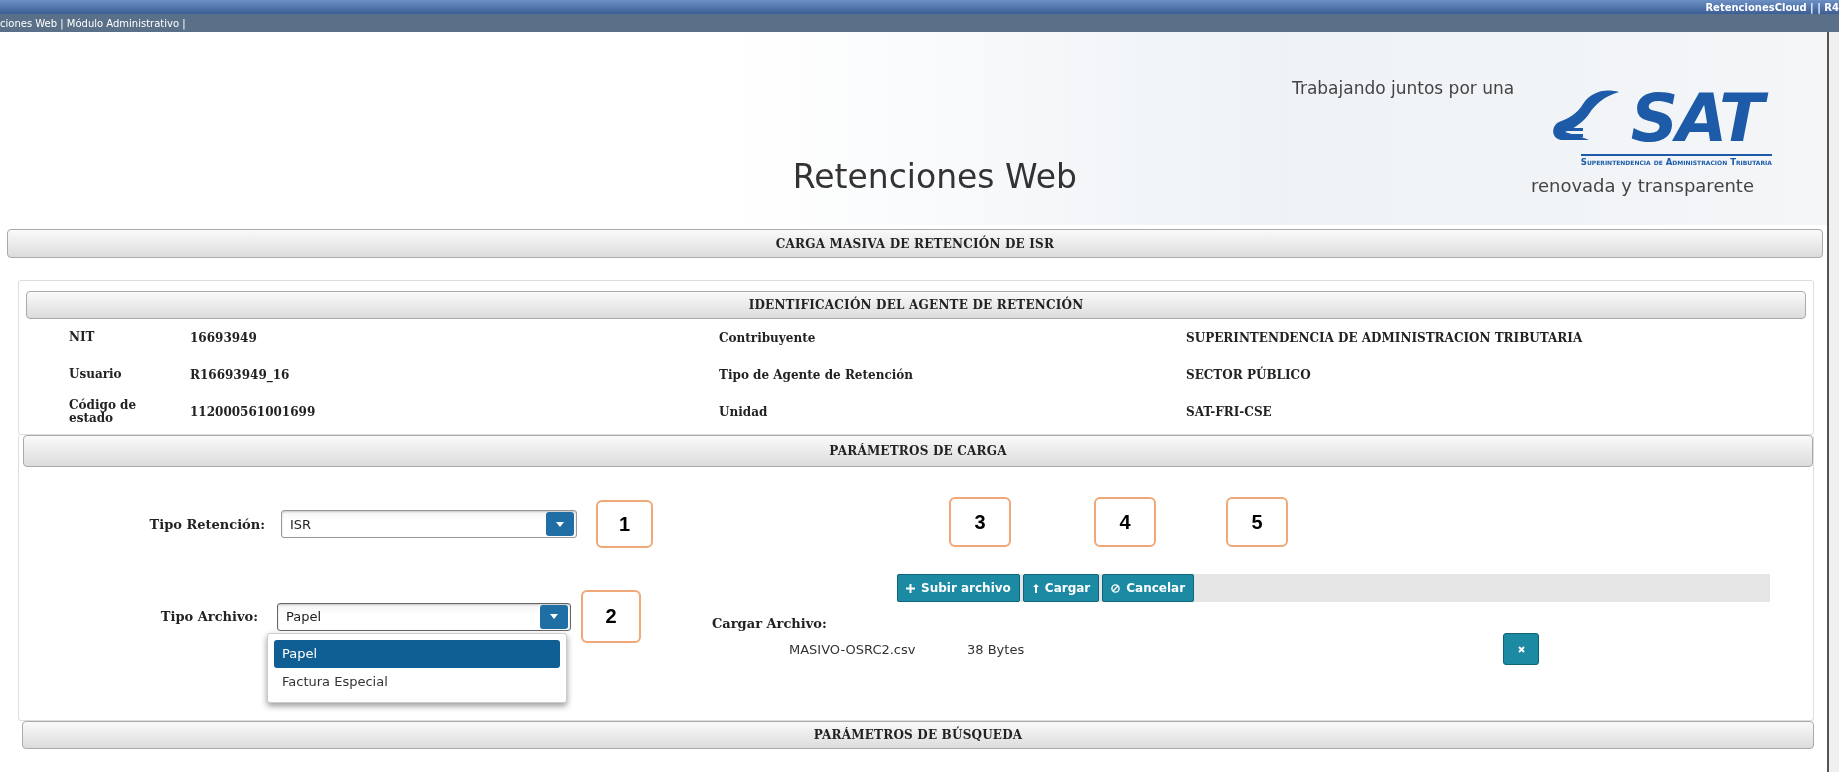 Image resolution: width=1839 pixels, height=772 pixels. Describe the element at coordinates (996, 649) in the screenshot. I see `file-size: 38 Bytes` at that location.